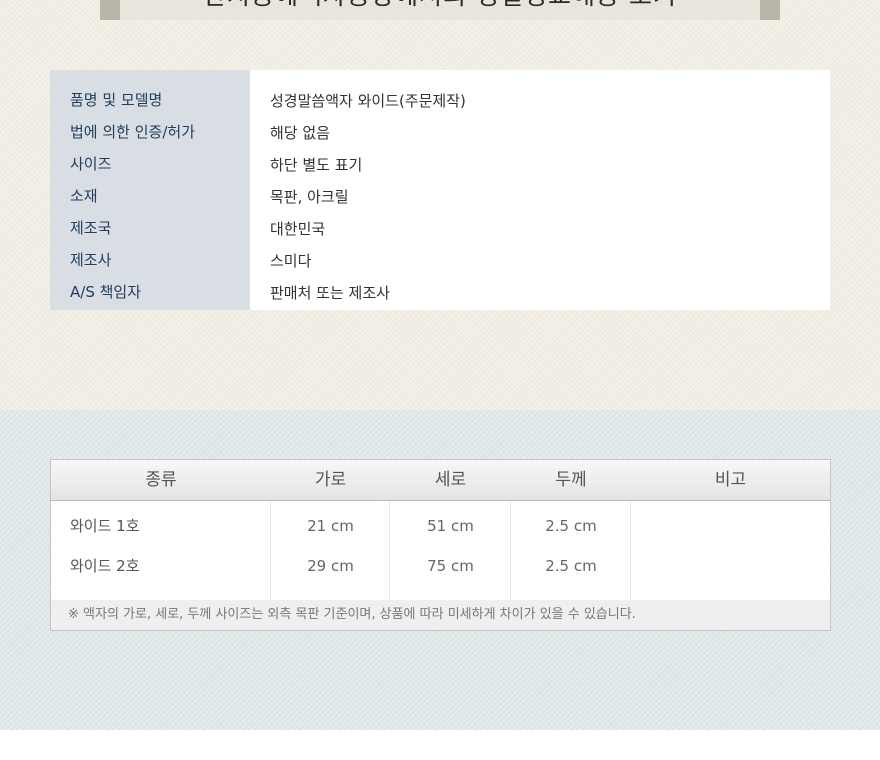  I want to click on info-label: 사이즈, so click(91, 164).